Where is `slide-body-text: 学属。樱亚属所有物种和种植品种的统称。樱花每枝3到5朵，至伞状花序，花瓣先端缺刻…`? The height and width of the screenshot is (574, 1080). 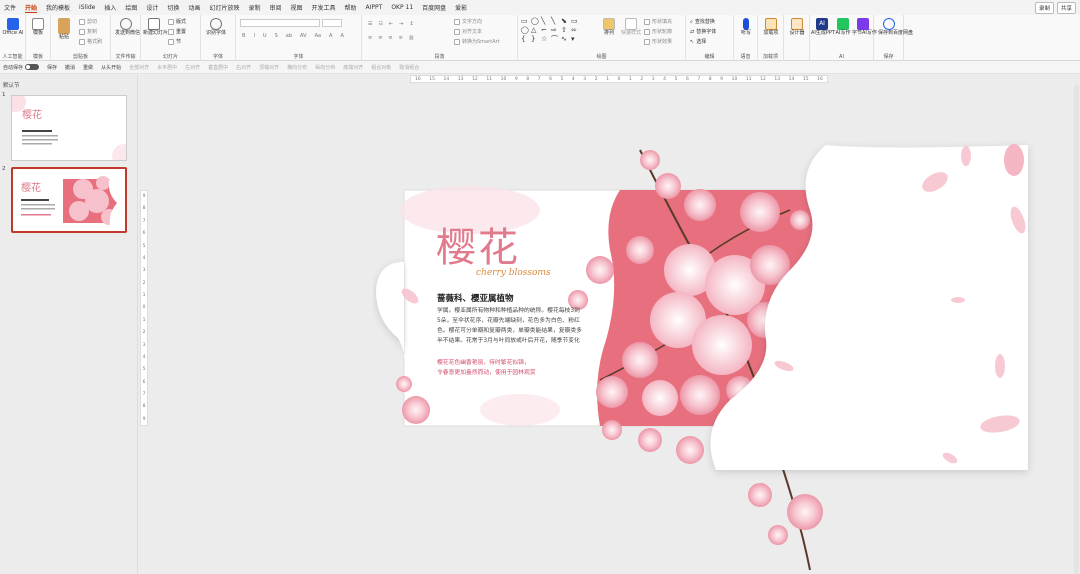 slide-body-text: 学属。樱亚属所有物种和种植品种的统称。樱花每枝3到5朵，至伞状花序，花瓣先端缺刻… is located at coordinates (510, 326).